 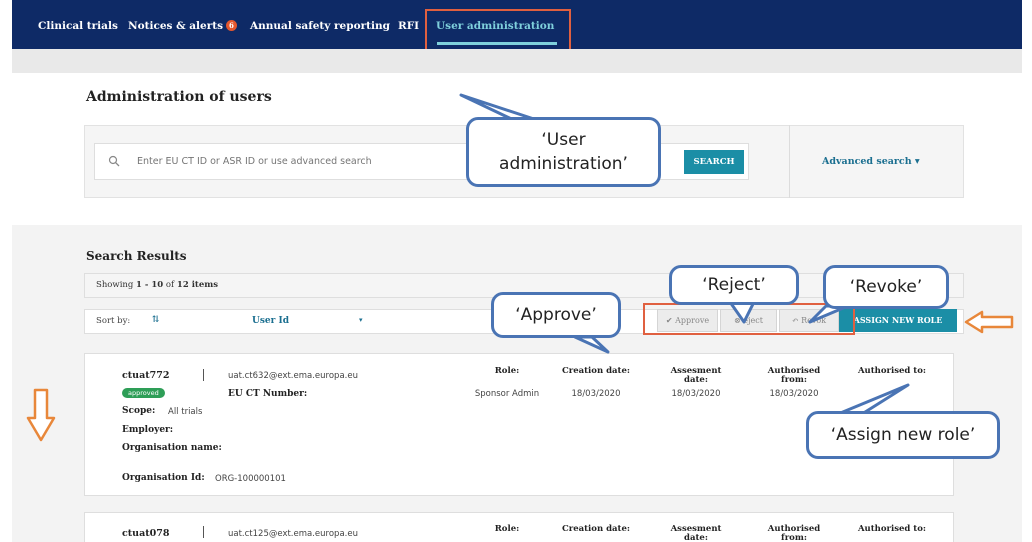 I want to click on callout-assign-new-role: ‘Assign new role’, so click(x=903, y=435).